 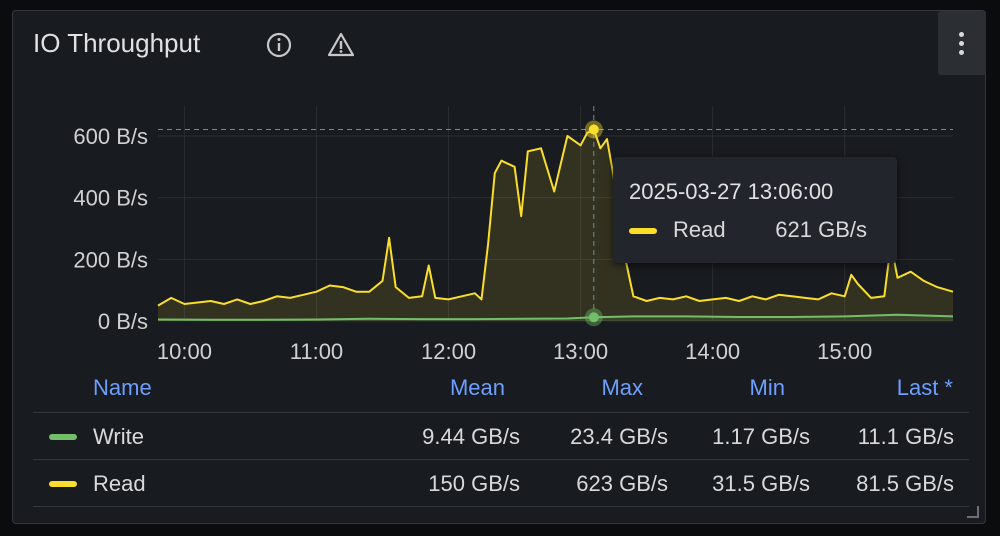 What do you see at coordinates (905, 483) in the screenshot?
I see `legend-last: 81.5 GB/s` at bounding box center [905, 483].